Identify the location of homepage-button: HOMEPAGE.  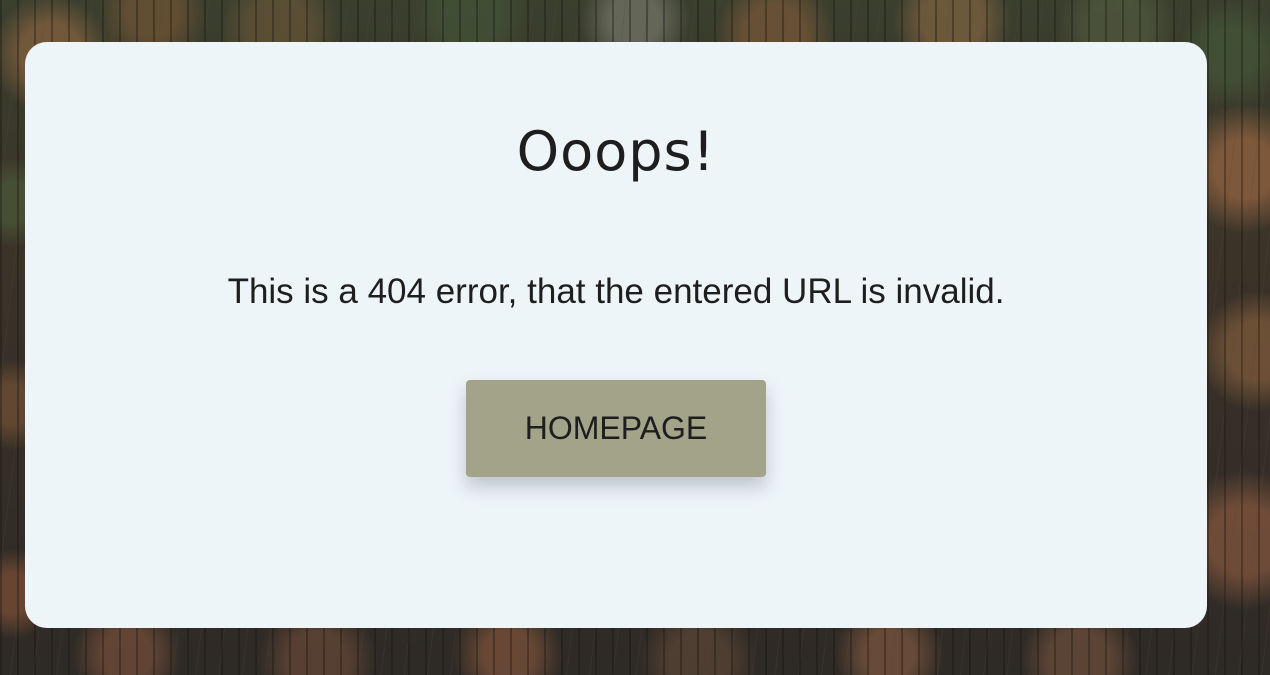
(616, 428).